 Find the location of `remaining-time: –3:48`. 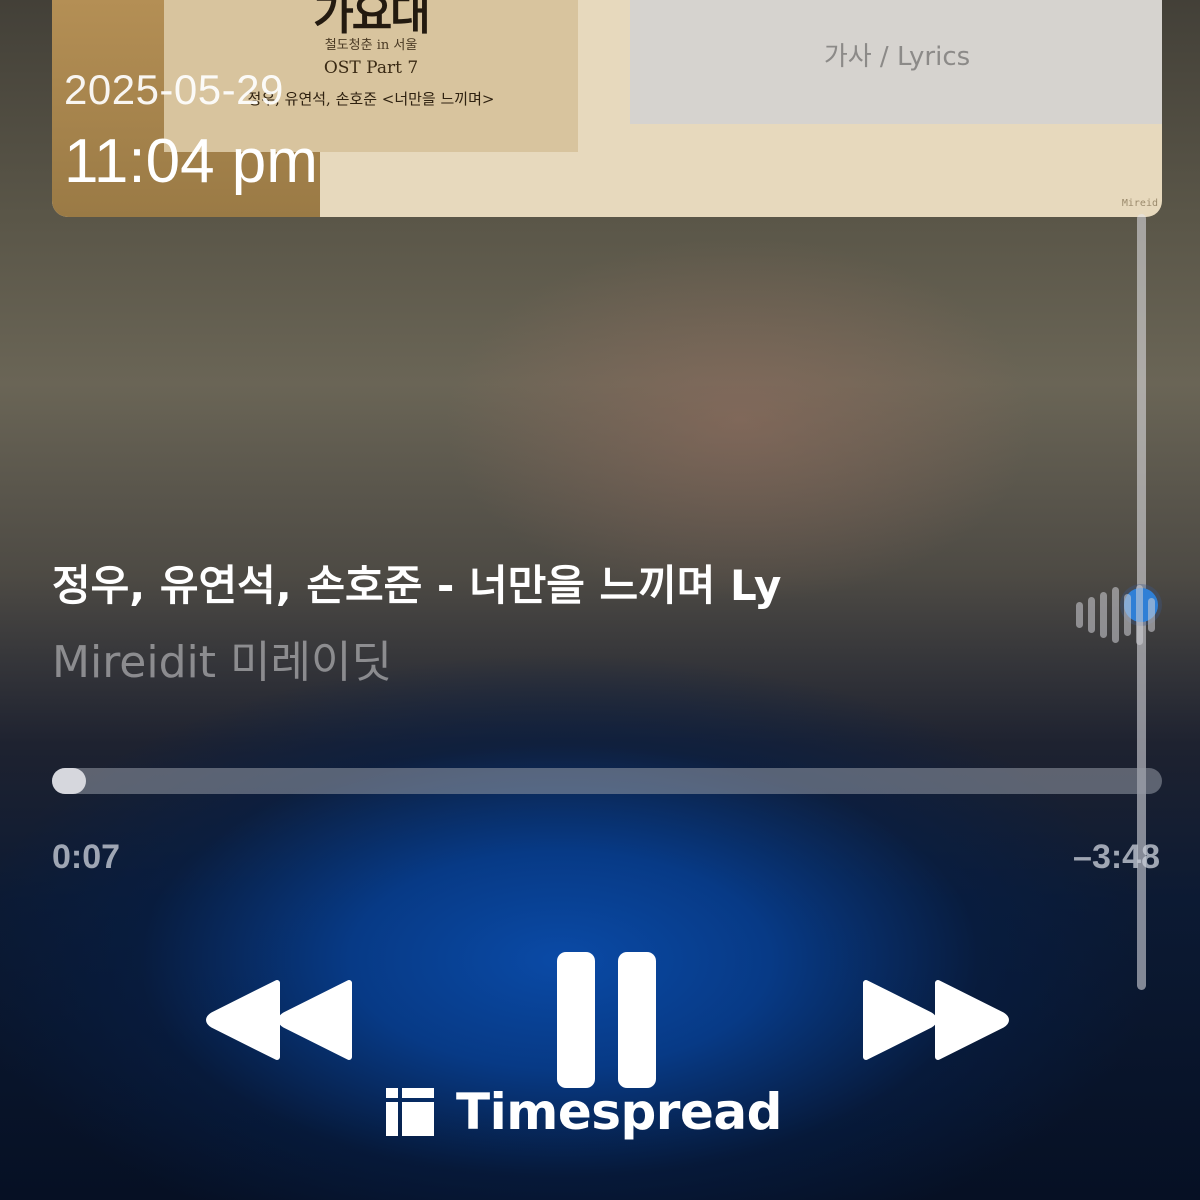

remaining-time: –3:48 is located at coordinates (1116, 857).